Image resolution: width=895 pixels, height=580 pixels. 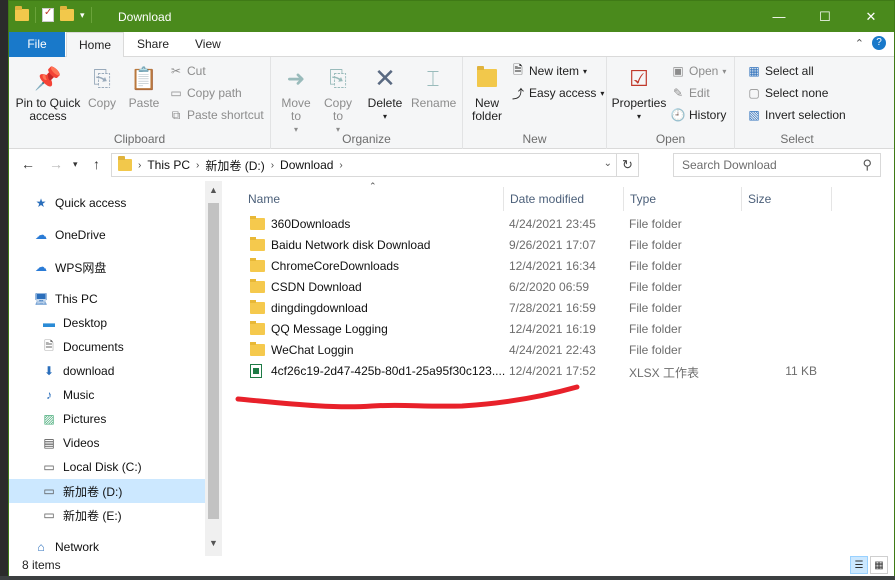 I want to click on easy-access-button: ⤴ Easy access ▾, so click(x=557, y=93).